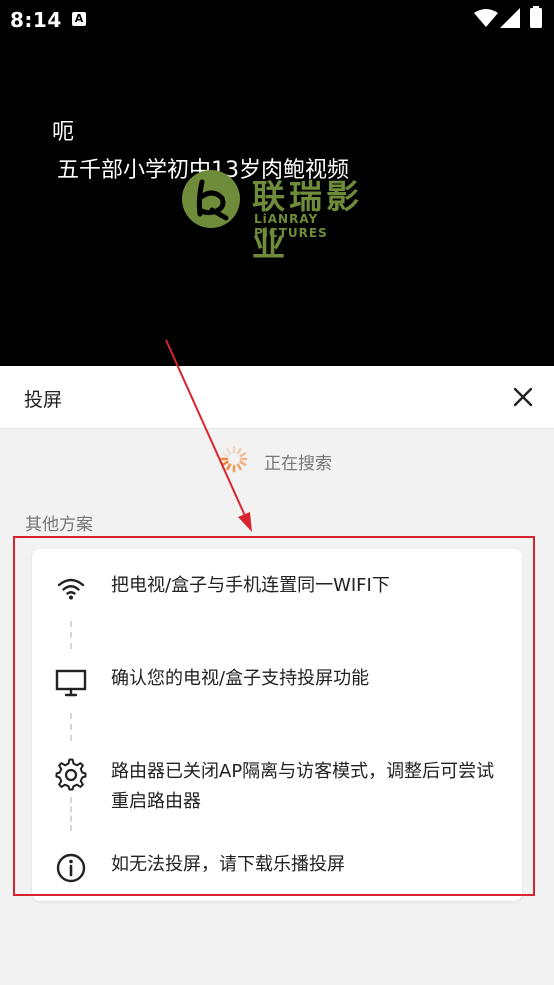 Image resolution: width=554 pixels, height=985 pixels. What do you see at coordinates (79, 19) in the screenshot?
I see `notification-icon: A` at bounding box center [79, 19].